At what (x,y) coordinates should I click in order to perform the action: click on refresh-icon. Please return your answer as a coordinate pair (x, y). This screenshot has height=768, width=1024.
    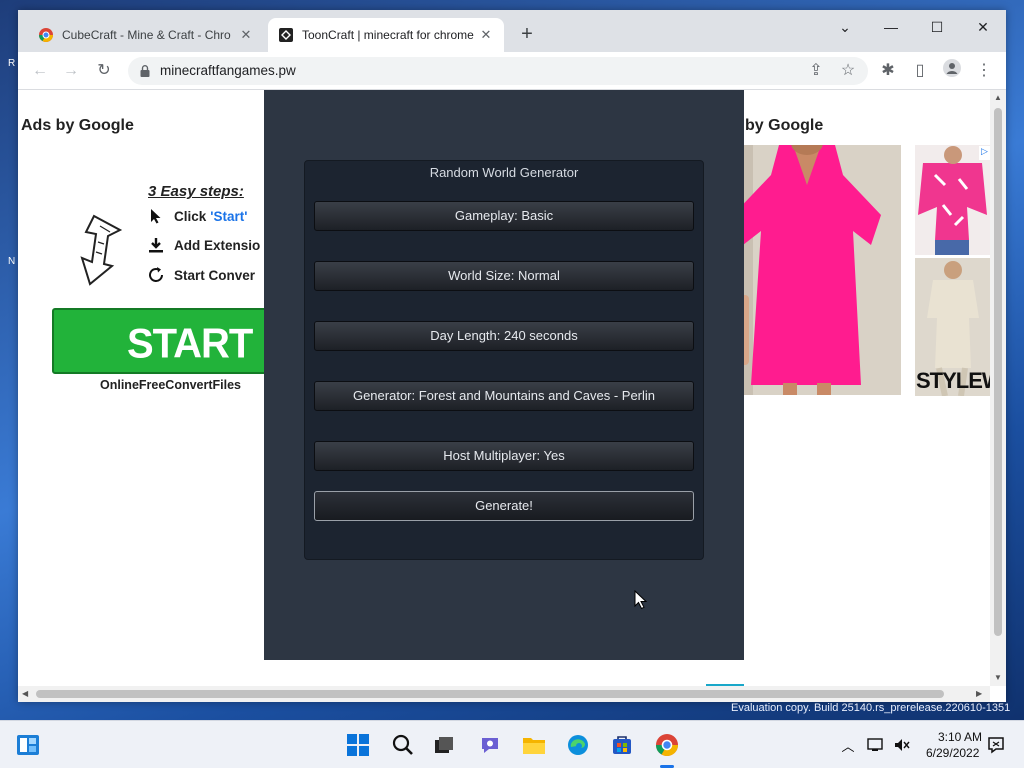
    Looking at the image, I should click on (156, 275).